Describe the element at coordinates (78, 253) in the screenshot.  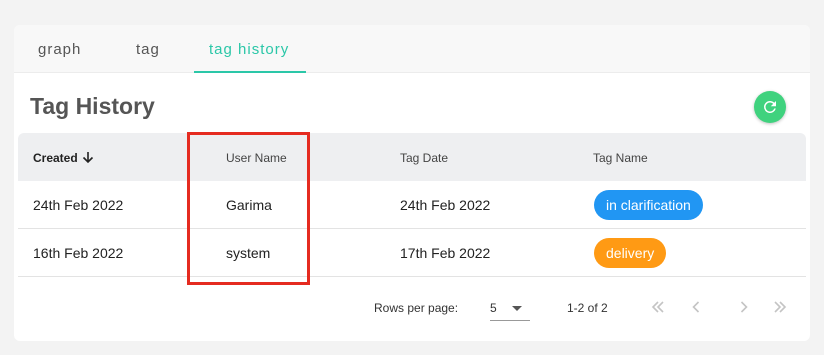
I see `cell-created: 16th Feb 2022` at that location.